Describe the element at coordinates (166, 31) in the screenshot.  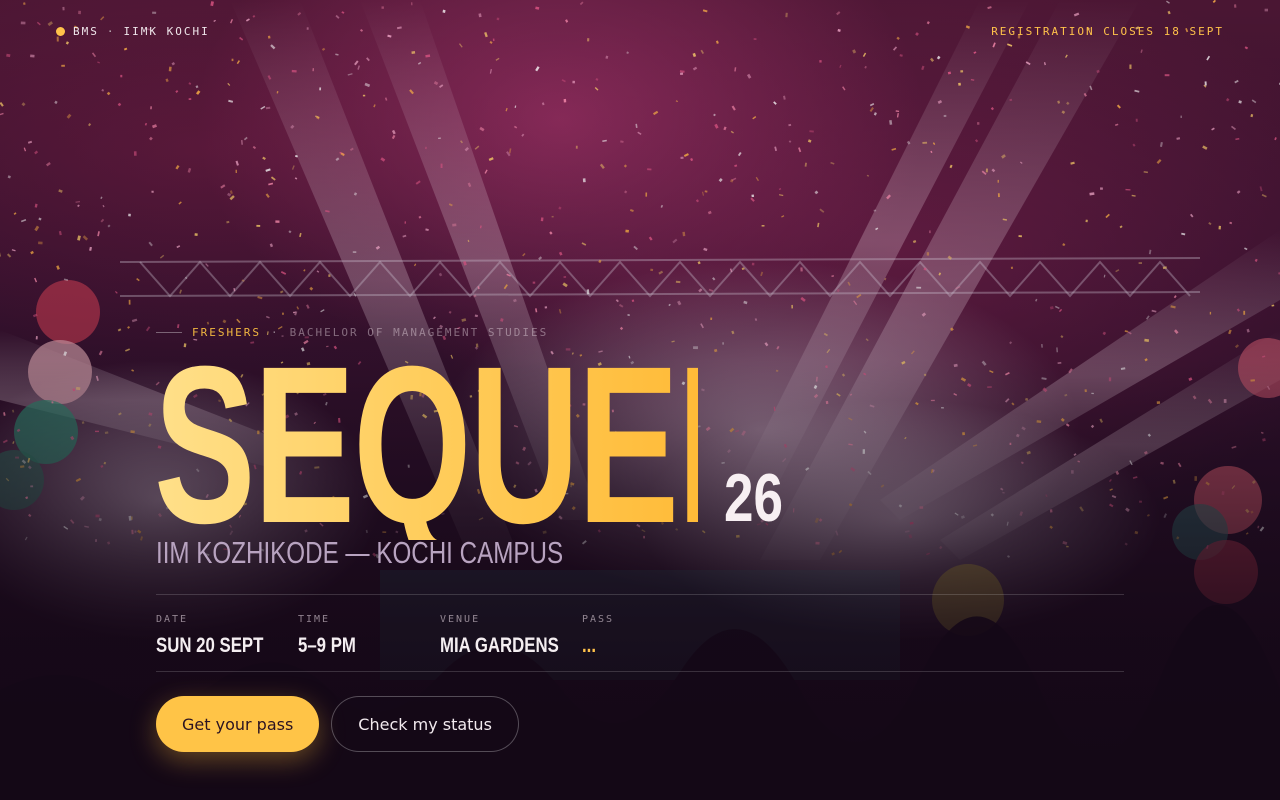
I see `brand-secondary: IIMK KOCHI` at that location.